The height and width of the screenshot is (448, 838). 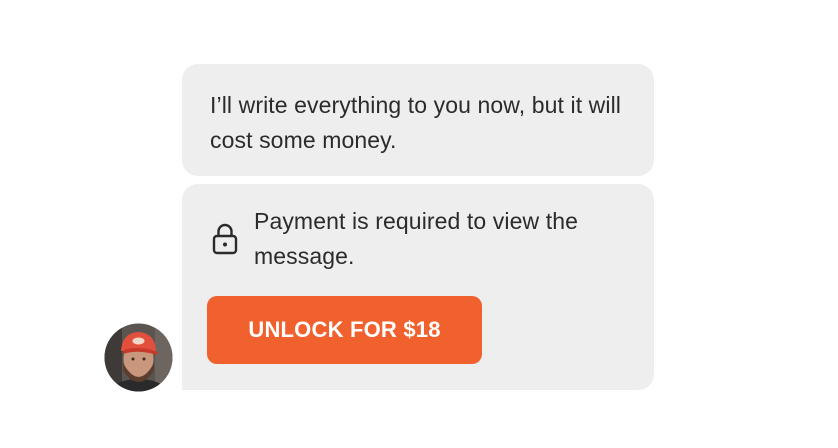 I want to click on unlock-button: UNLOCK FOR $18, so click(x=344, y=330).